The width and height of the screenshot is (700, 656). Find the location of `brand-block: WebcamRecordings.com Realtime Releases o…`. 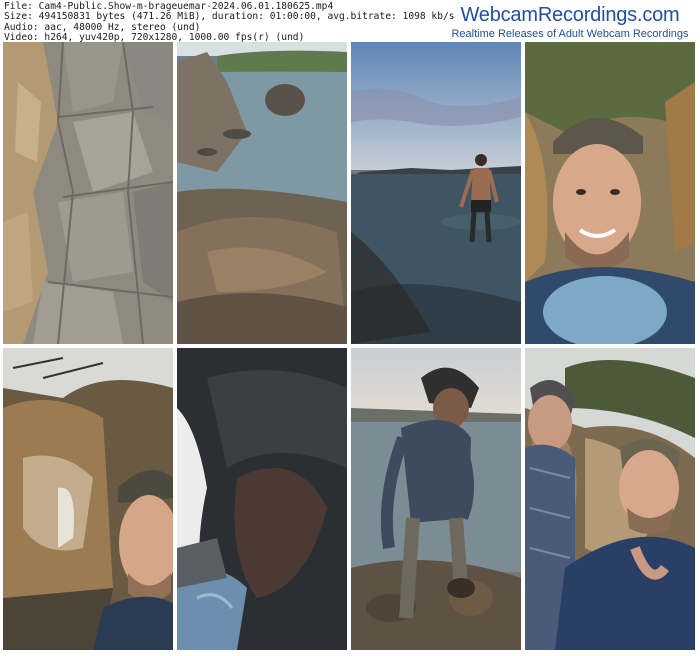

brand-block: WebcamRecordings.com Realtime Releases o… is located at coordinates (570, 22).